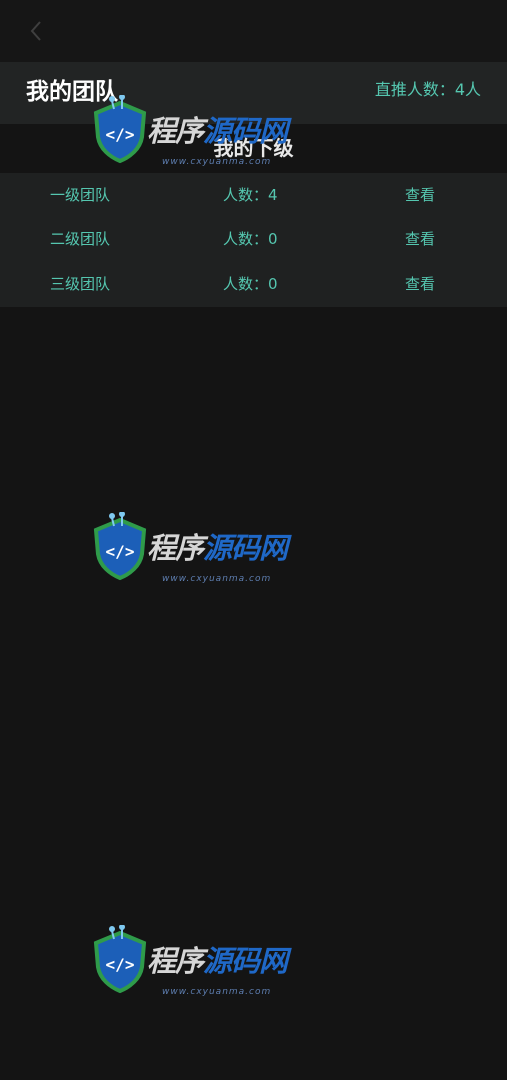  I want to click on chevron-left-icon, so click(35, 31).